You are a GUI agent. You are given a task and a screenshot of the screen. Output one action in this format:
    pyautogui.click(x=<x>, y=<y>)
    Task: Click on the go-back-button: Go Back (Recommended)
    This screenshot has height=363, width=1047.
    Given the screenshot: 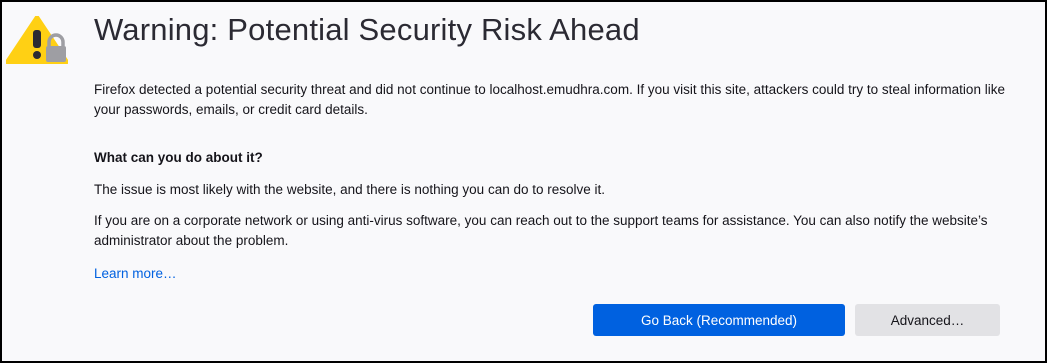 What is the action you would take?
    pyautogui.click(x=719, y=320)
    